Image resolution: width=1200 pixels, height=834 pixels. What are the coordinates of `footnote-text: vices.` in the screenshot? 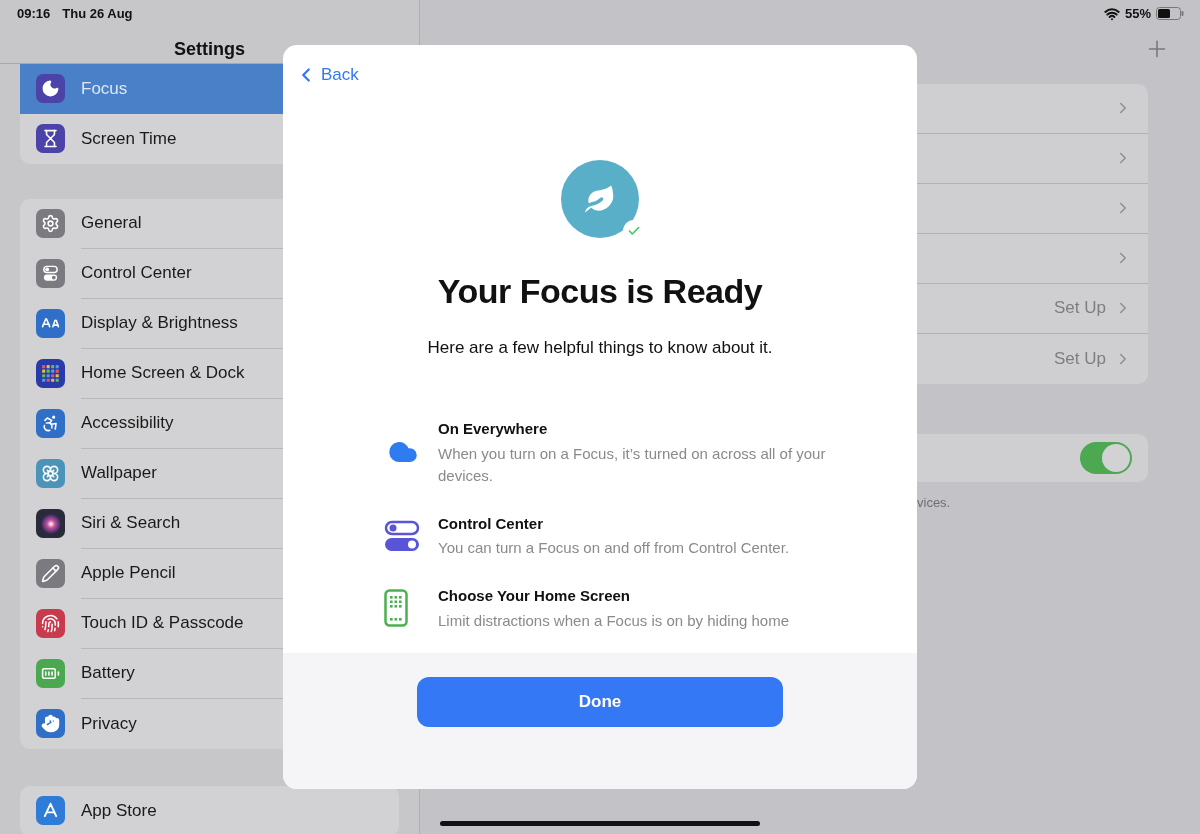 It's located at (934, 502).